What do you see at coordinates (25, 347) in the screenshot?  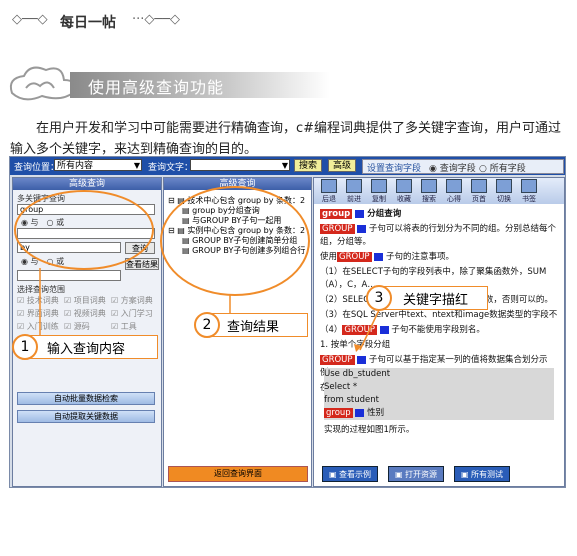 I see `callout-1-number: 1` at bounding box center [25, 347].